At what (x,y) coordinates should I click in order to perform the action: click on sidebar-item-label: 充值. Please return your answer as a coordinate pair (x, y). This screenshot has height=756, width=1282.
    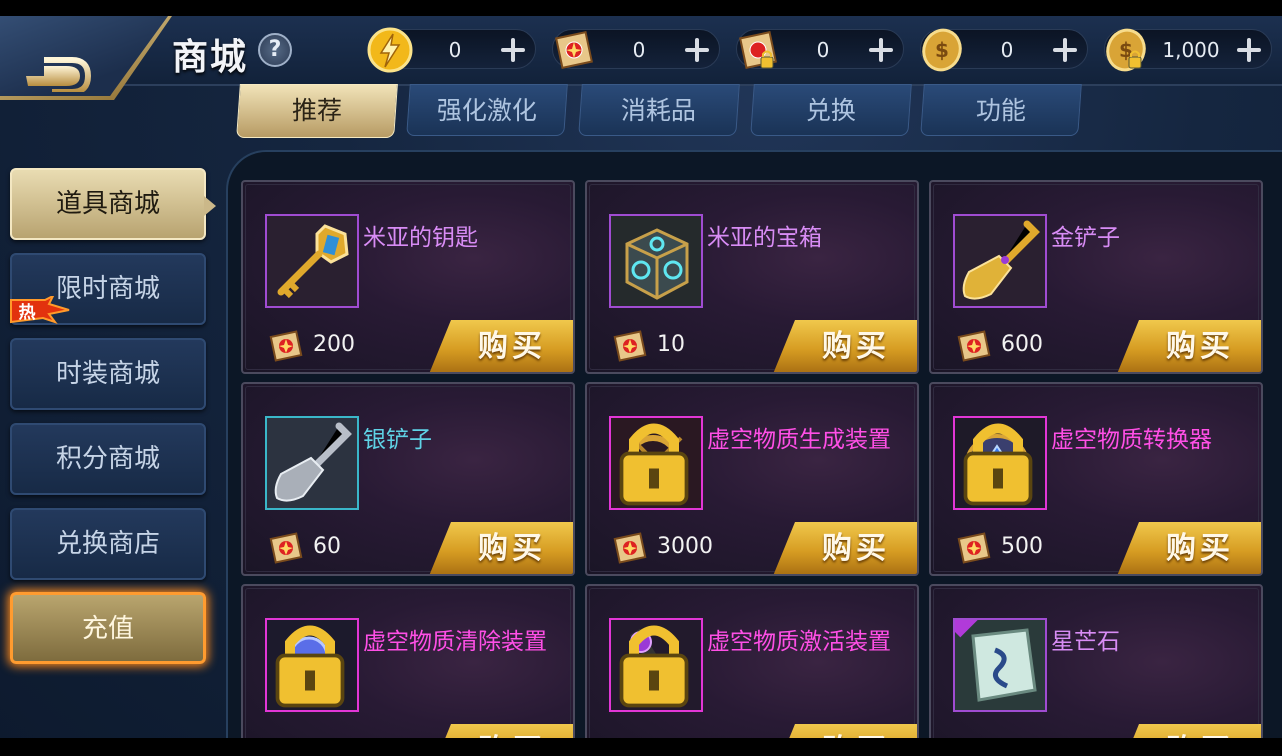
    Looking at the image, I should click on (107, 629).